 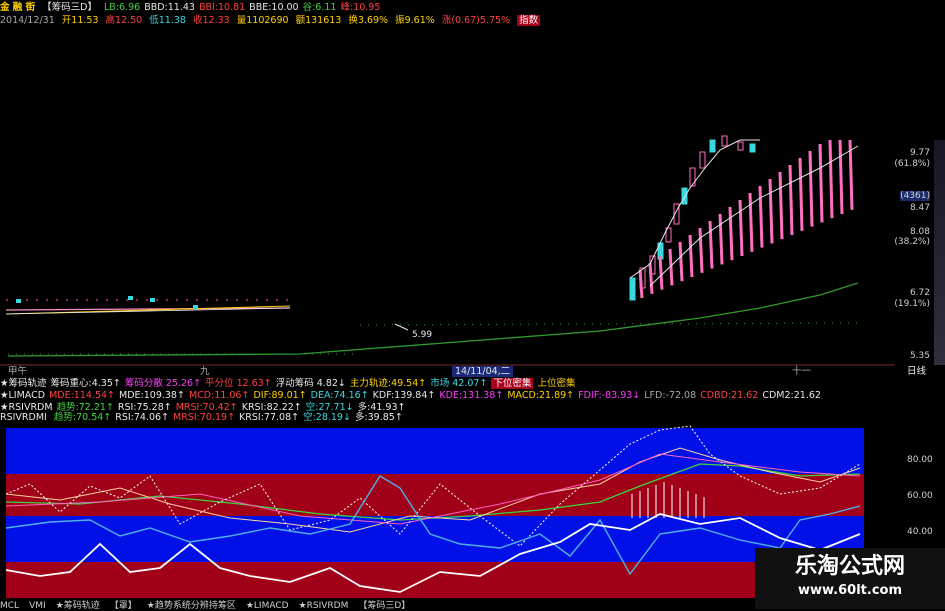 I want to click on x-label-right: 十一, so click(x=802, y=371).